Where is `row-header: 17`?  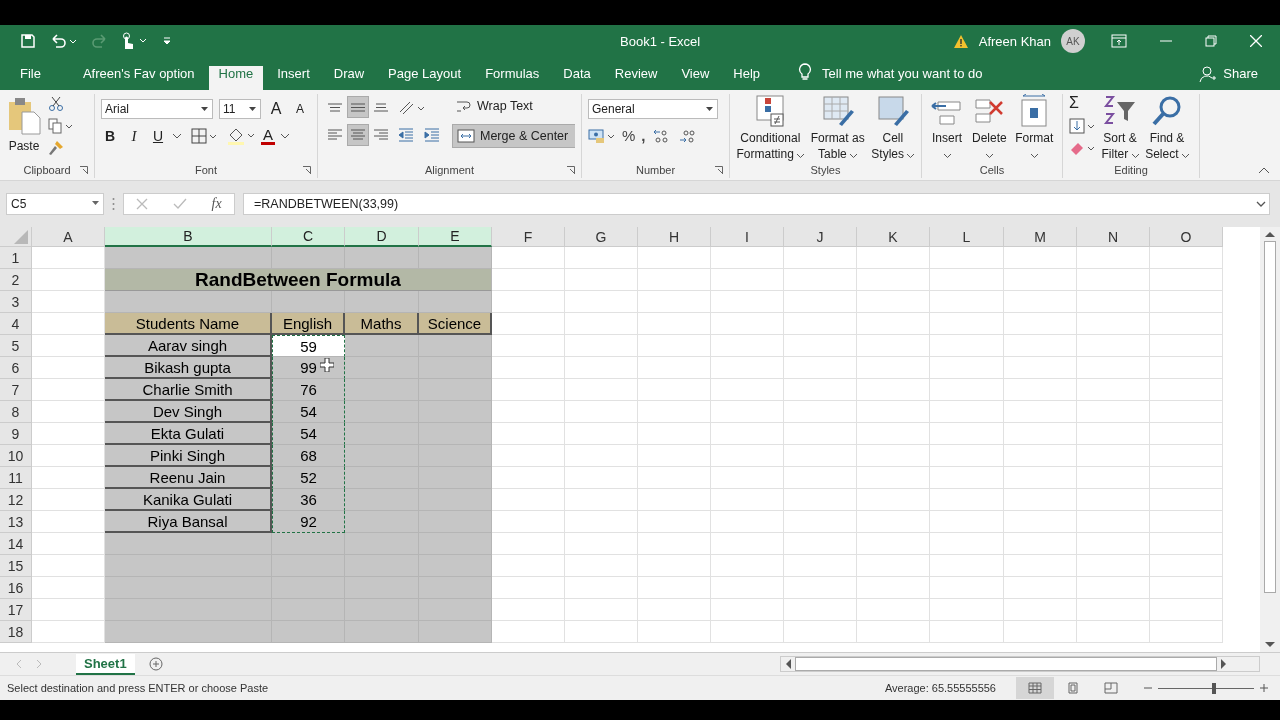
row-header: 17 is located at coordinates (16, 610).